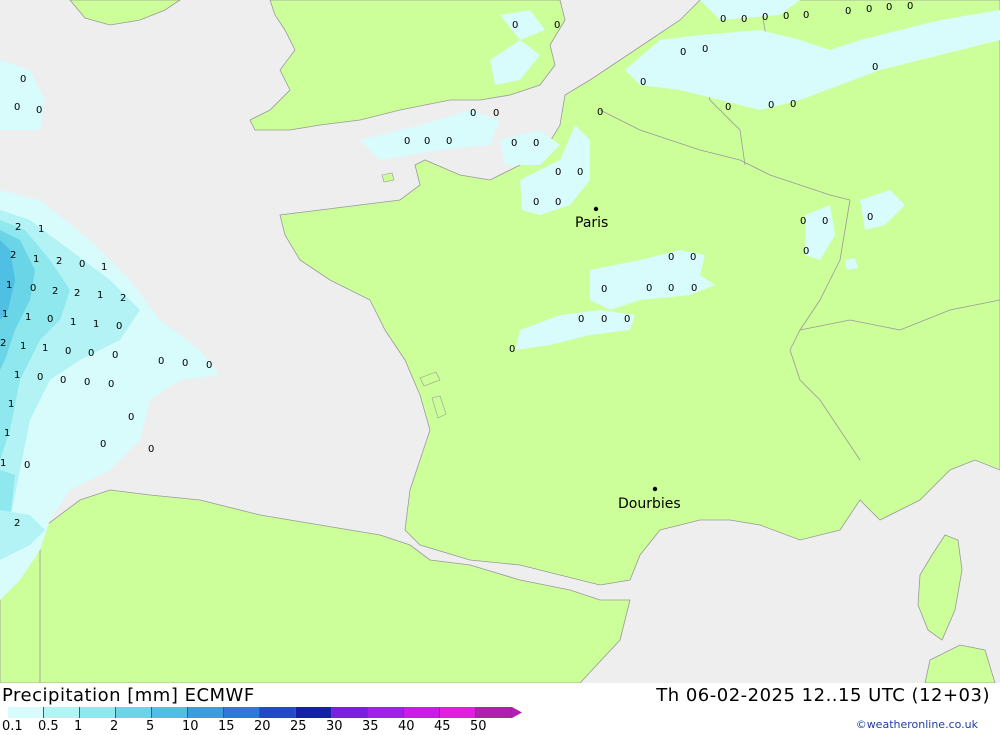  What do you see at coordinates (370, 726) in the screenshot?
I see `legend-label: 35` at bounding box center [370, 726].